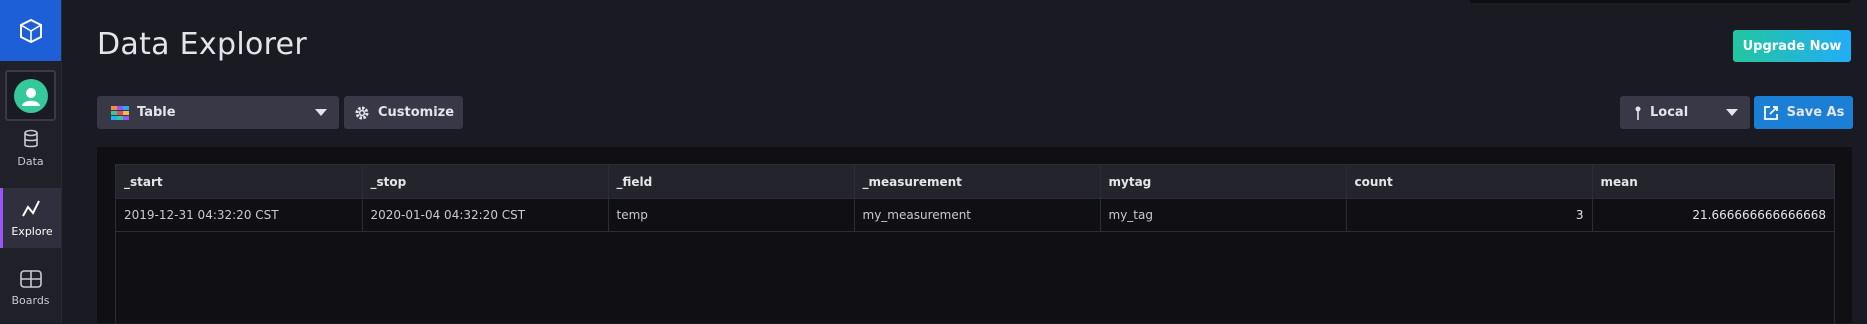 The image size is (1867, 324). I want to click on sidebar-item-explore: Explore, so click(30, 218).